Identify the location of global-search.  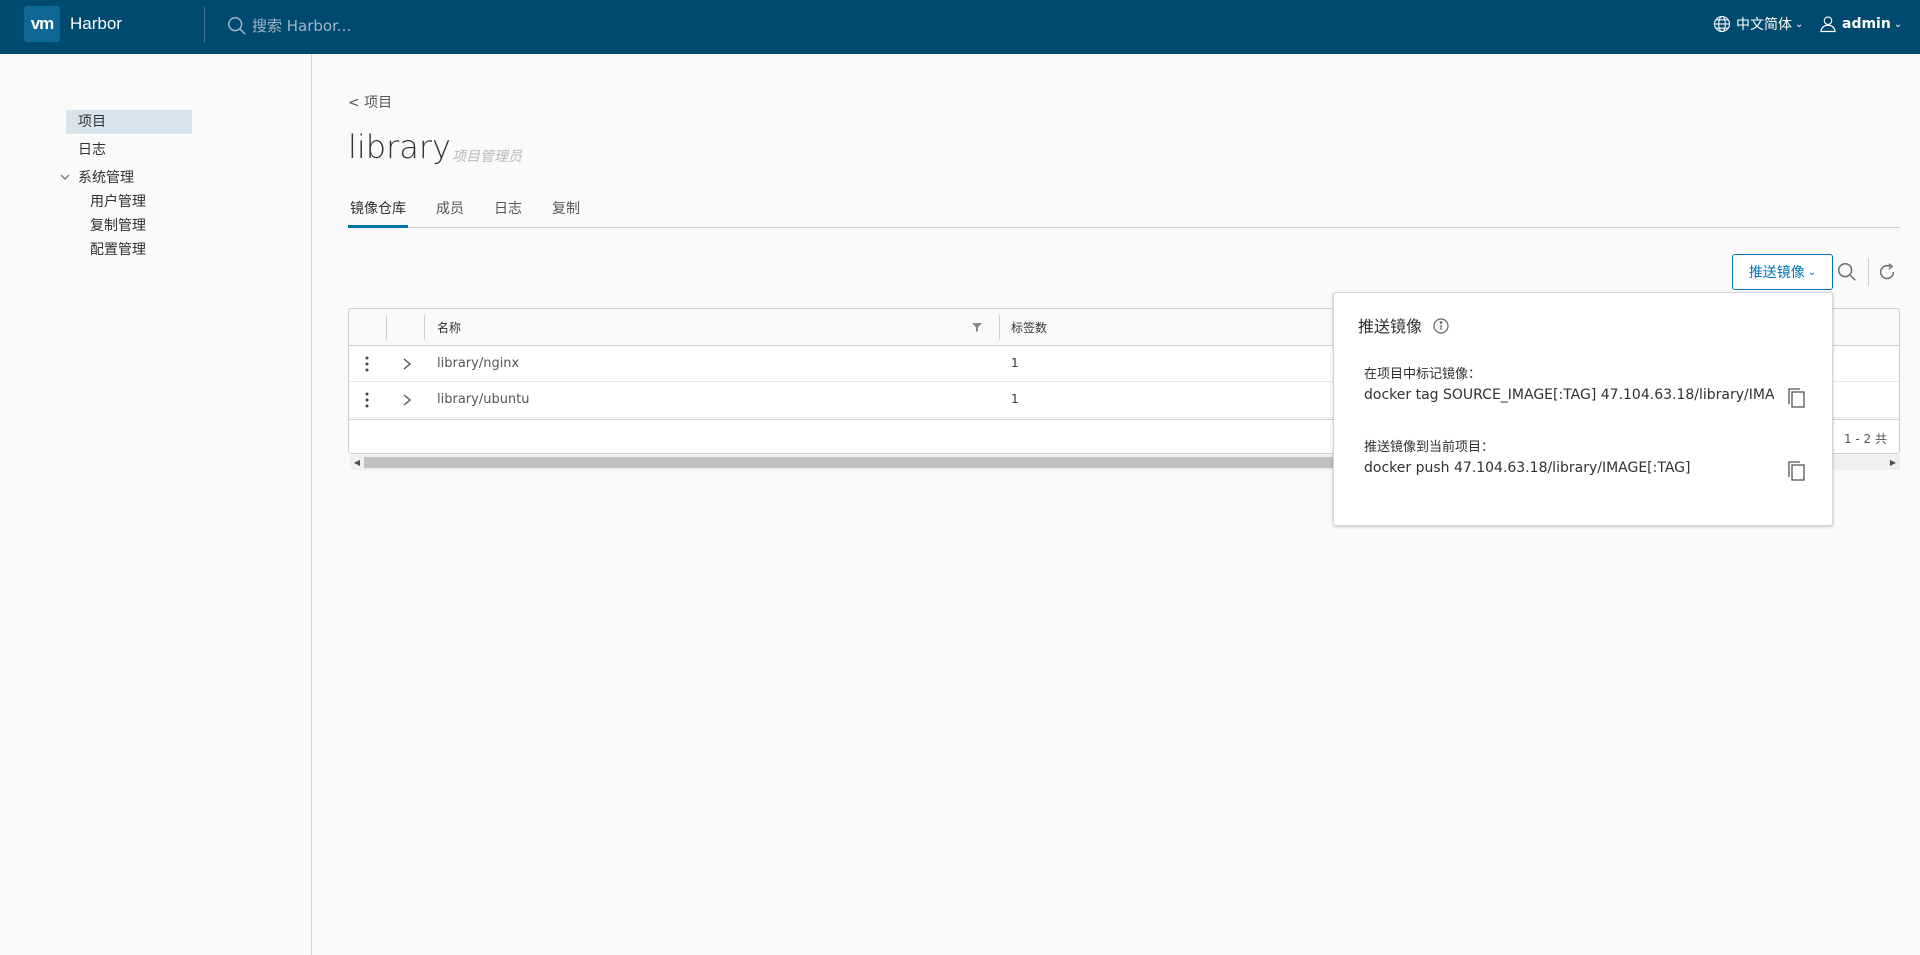
(369, 26).